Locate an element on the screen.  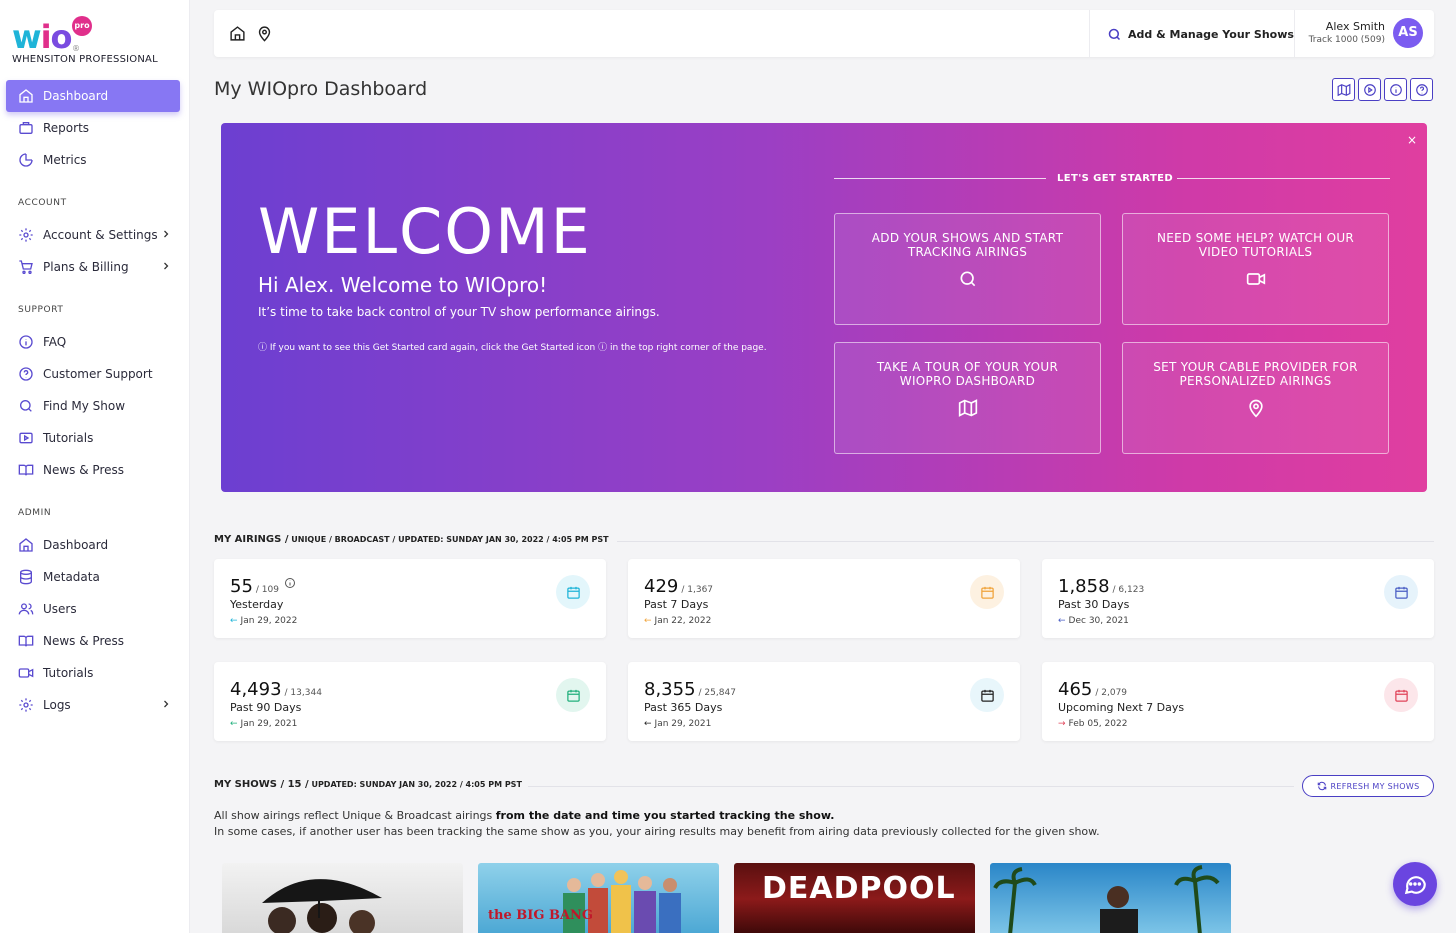
calendar-icon is located at coordinates (573, 695).